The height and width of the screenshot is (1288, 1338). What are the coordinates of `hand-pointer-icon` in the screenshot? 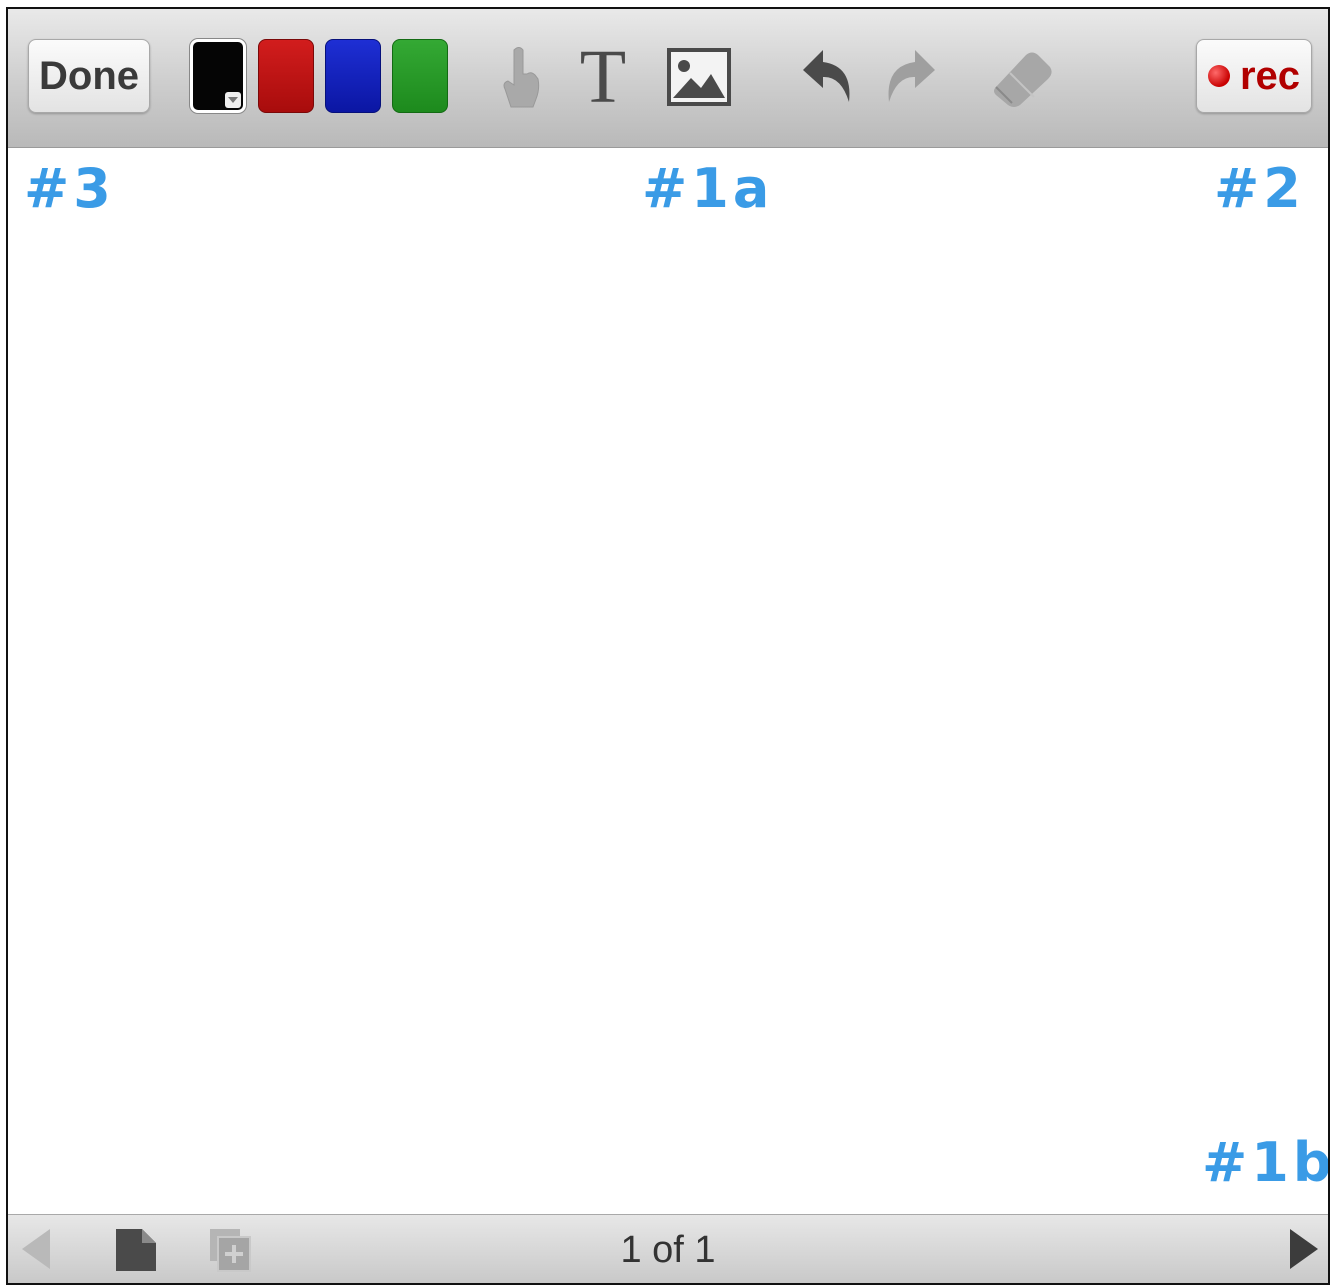 It's located at (521, 77).